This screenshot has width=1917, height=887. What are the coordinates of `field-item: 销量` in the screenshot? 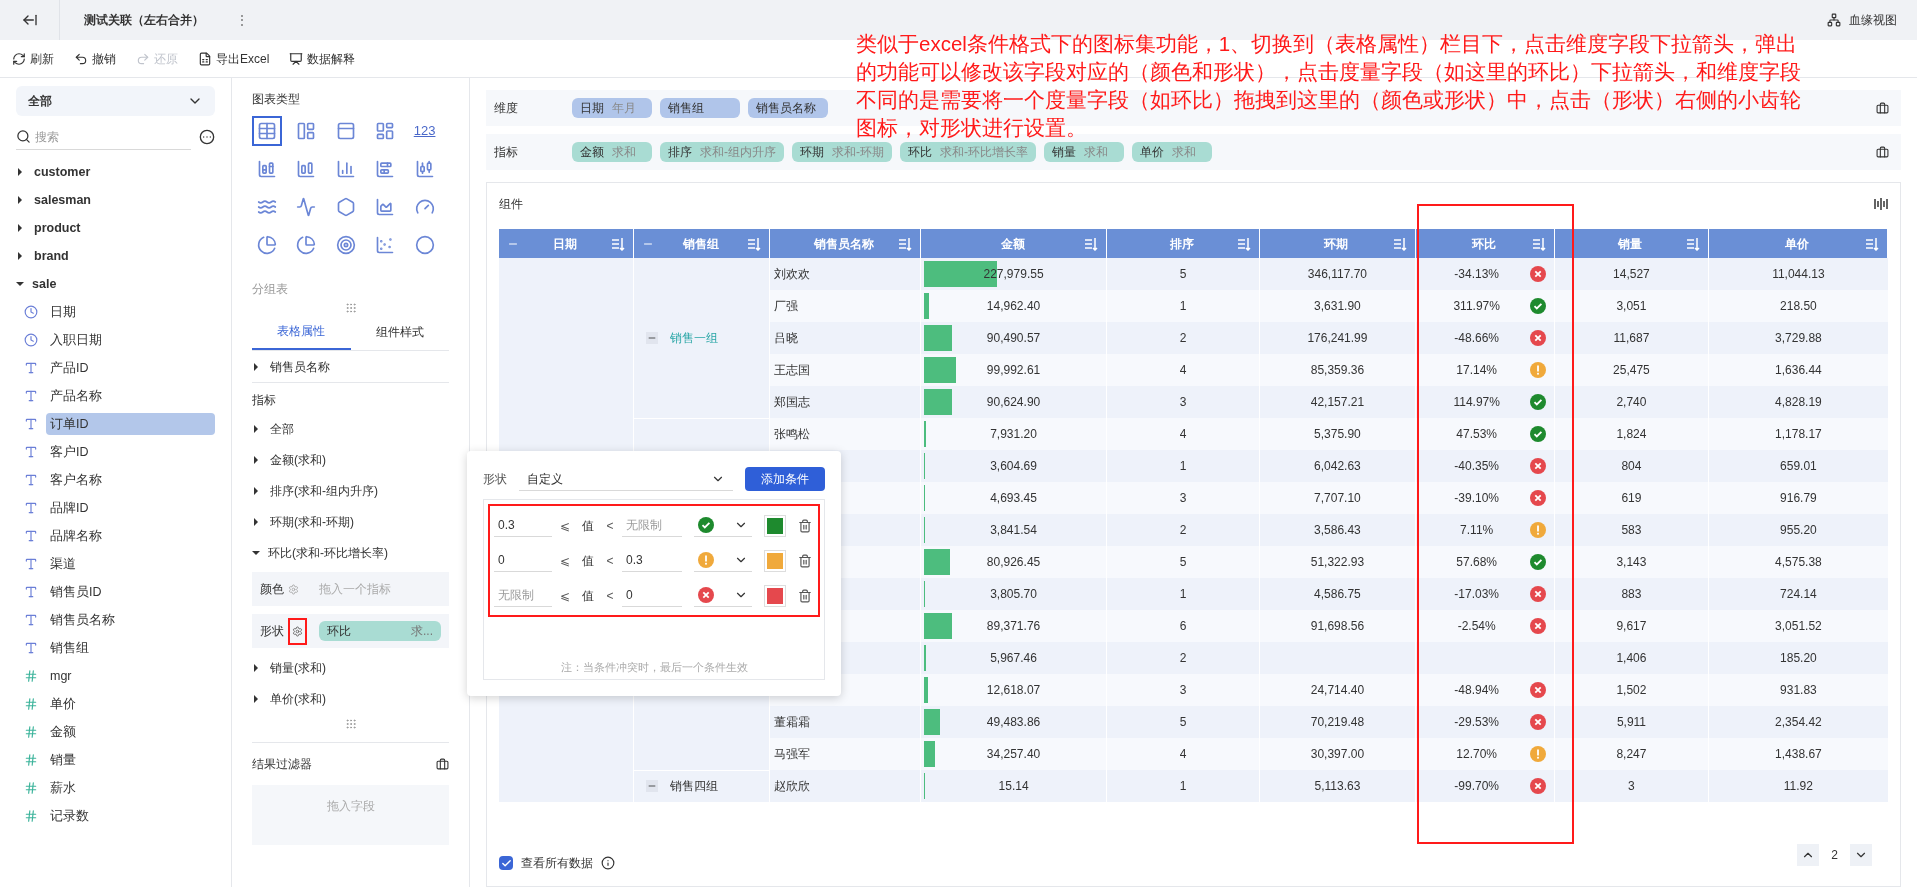 It's located at (130, 760).